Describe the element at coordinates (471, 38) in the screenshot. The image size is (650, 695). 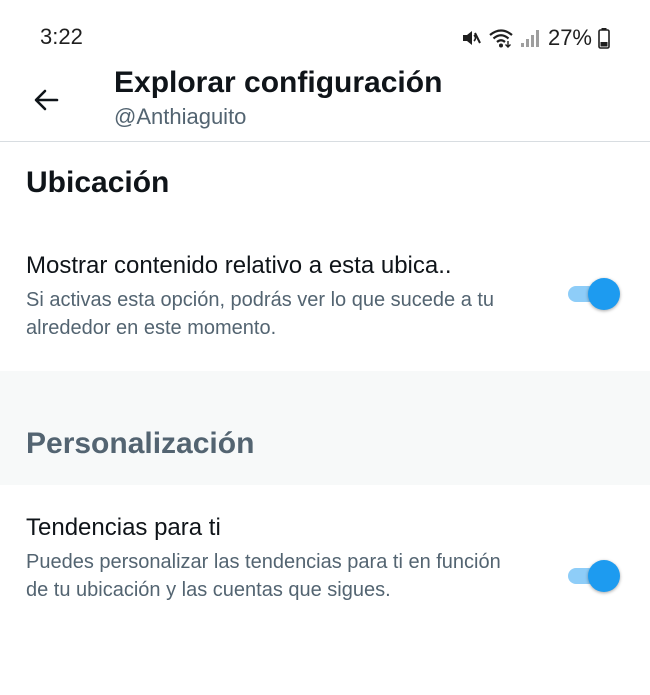
I see `vibrate-mute-icon` at that location.